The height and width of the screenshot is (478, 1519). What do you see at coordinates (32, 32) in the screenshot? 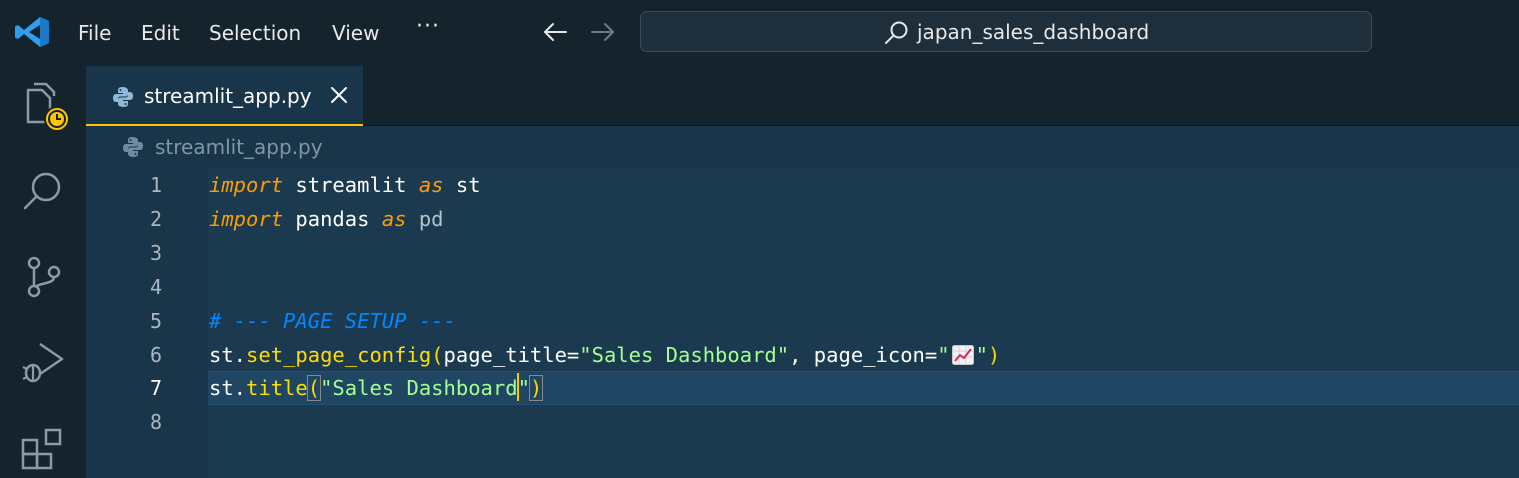
I see `vscode-logo-icon` at bounding box center [32, 32].